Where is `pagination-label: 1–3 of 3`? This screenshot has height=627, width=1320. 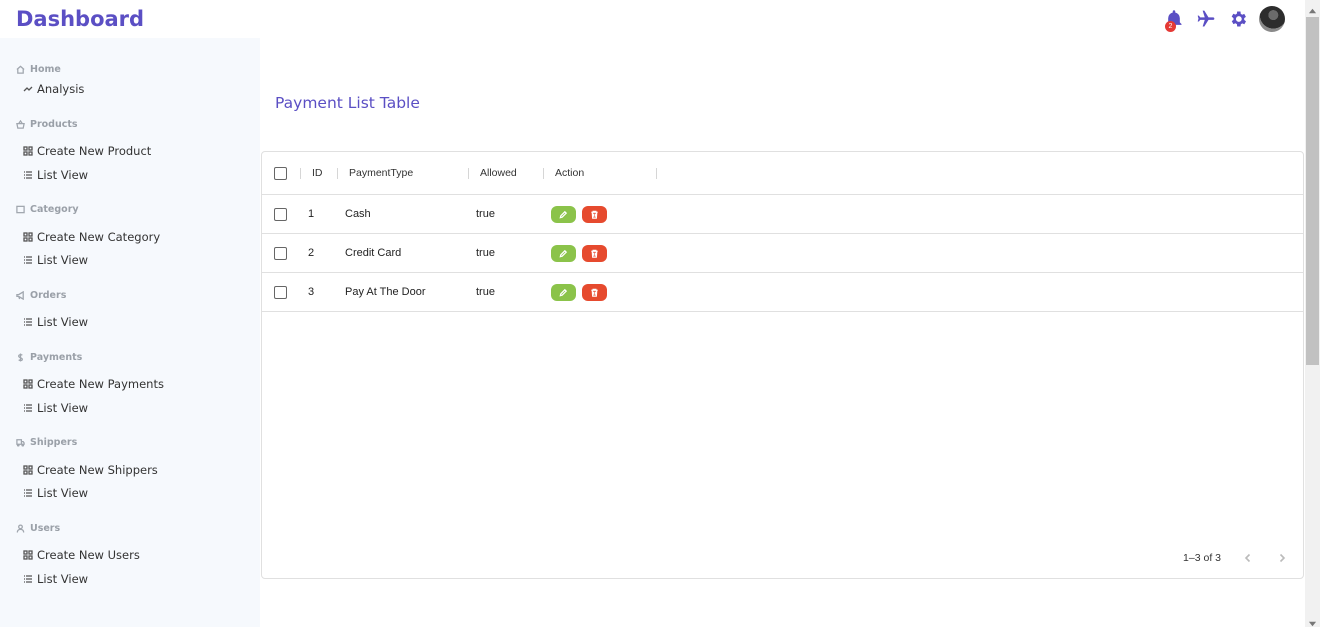 pagination-label: 1–3 of 3 is located at coordinates (1202, 558).